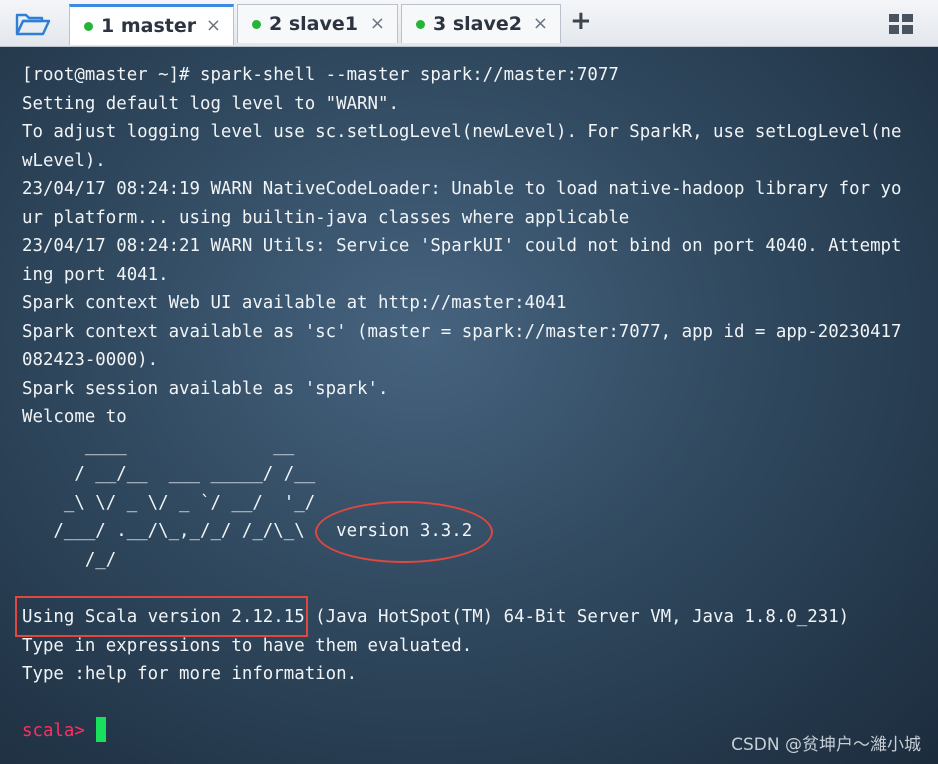 The width and height of the screenshot is (938, 764). Describe the element at coordinates (101, 729) in the screenshot. I see `text-cursor` at that location.